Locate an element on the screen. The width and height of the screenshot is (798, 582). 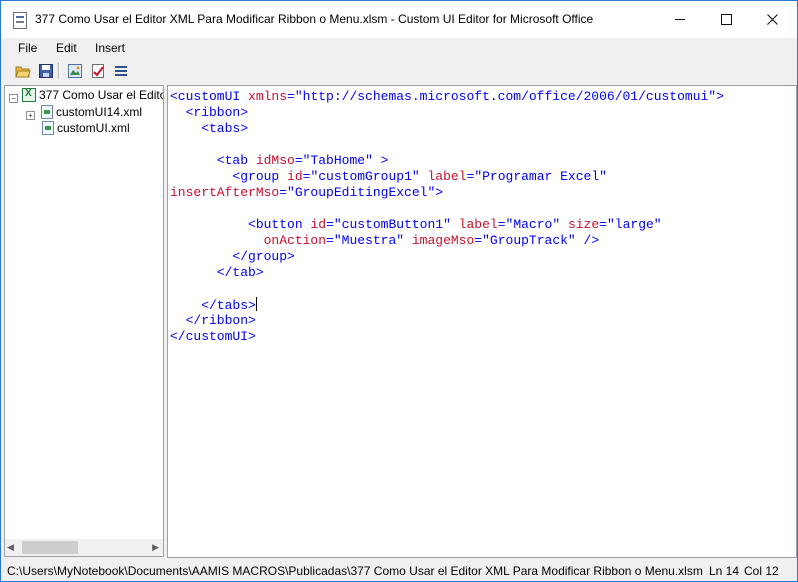
close-button is located at coordinates (772, 19).